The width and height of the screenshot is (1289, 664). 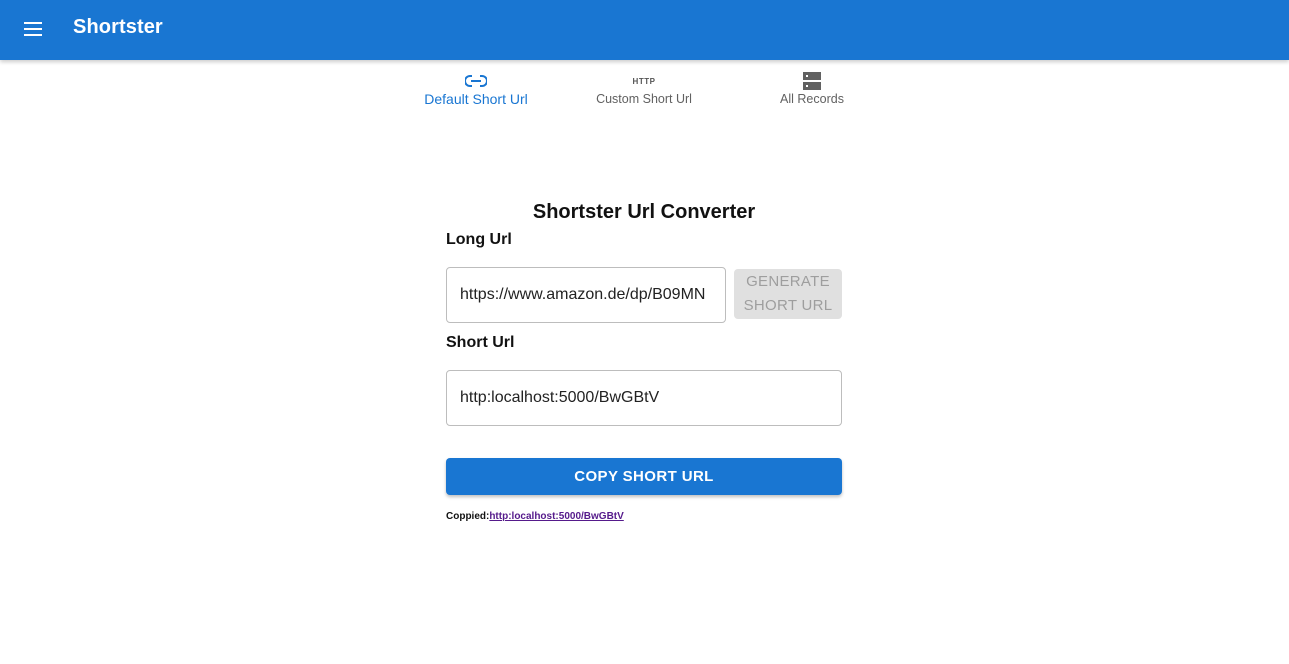 I want to click on generate-short-url-button: Generate Short Url, so click(x=788, y=294).